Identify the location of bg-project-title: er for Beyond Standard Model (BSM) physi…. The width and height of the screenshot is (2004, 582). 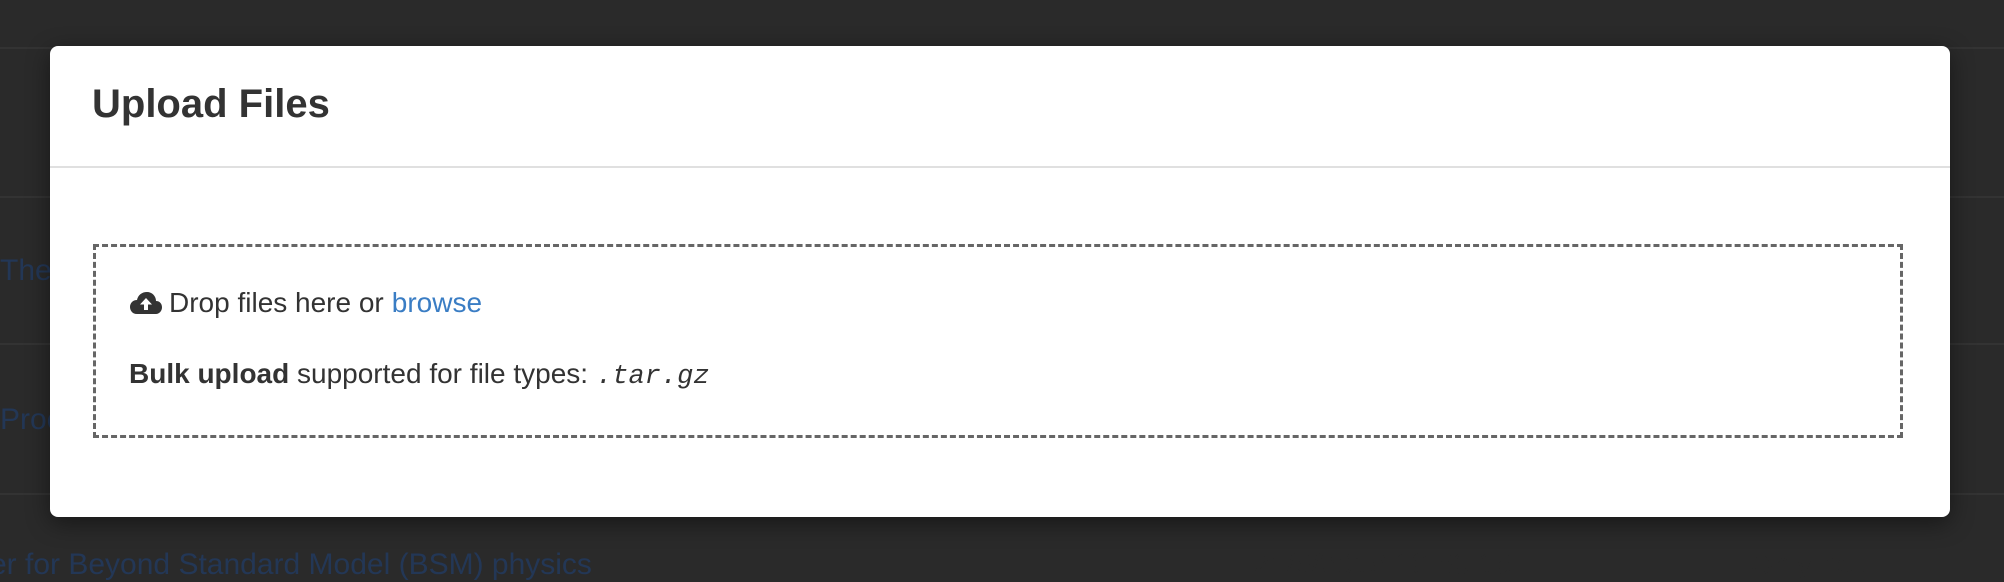
(296, 565).